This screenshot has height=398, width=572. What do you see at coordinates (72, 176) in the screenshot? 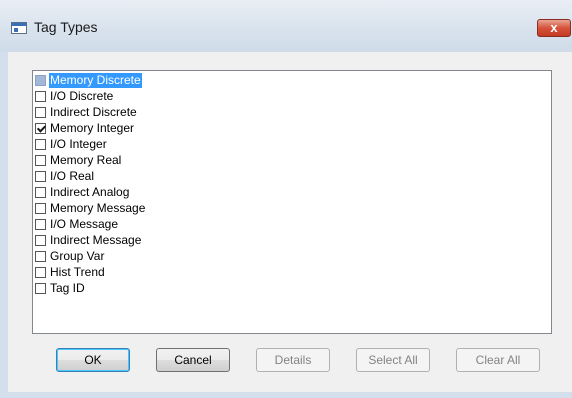
I see `tag-type-label: I/O Real` at bounding box center [72, 176].